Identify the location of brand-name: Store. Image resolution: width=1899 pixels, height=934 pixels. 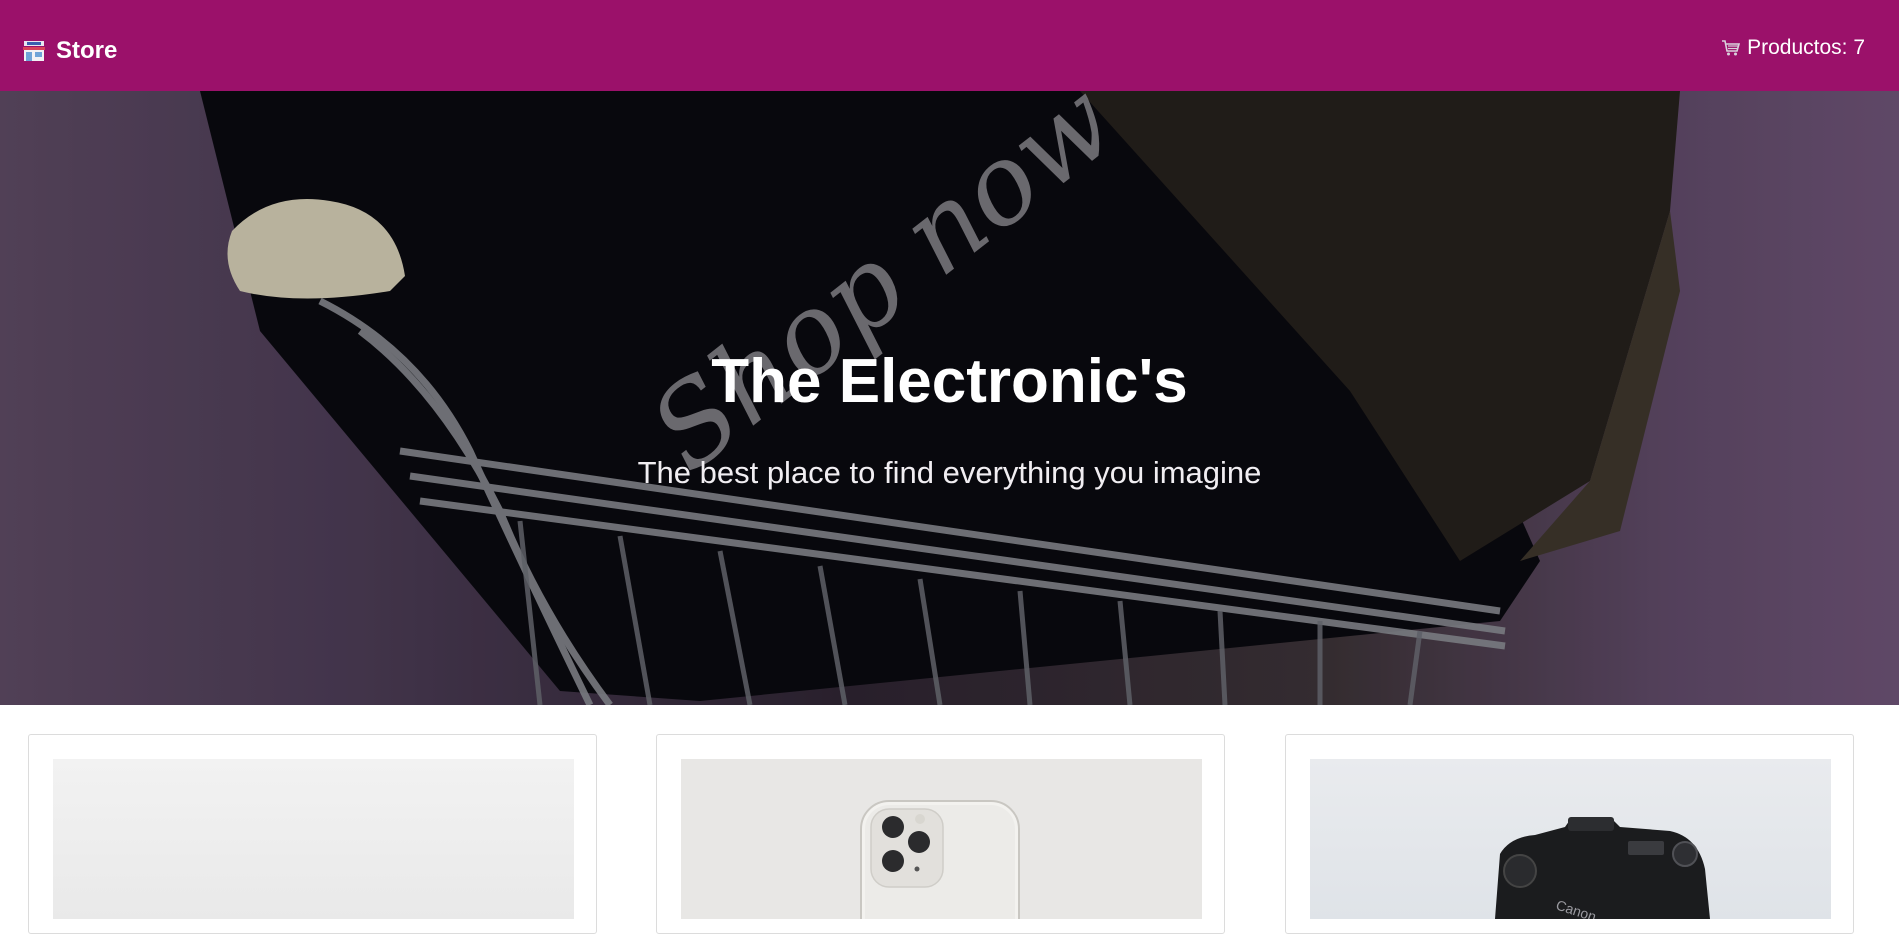
(87, 50).